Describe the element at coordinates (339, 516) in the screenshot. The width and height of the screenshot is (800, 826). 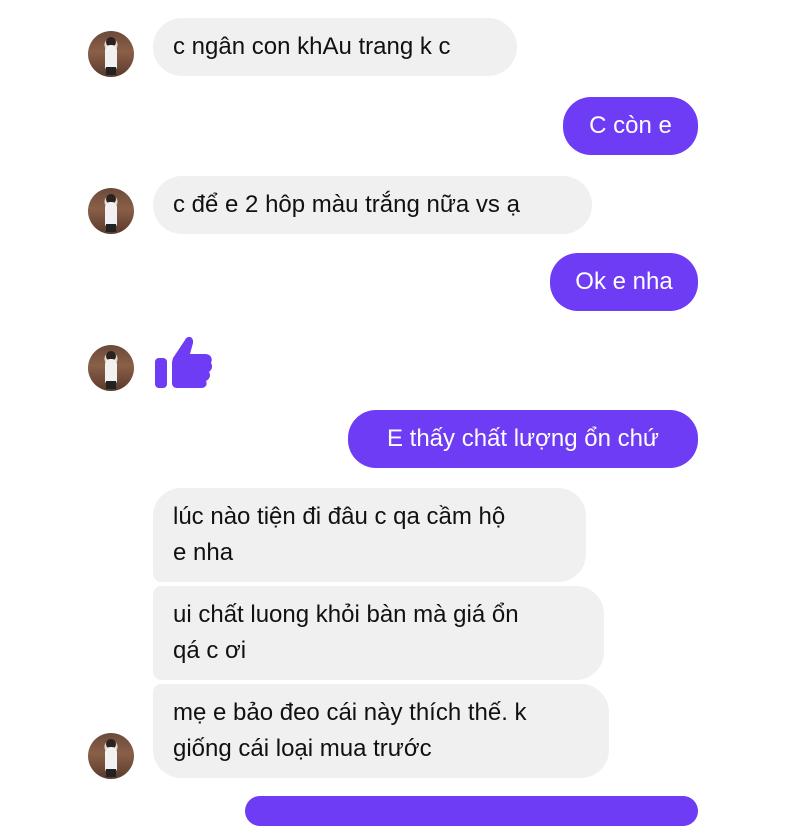
I see `message-text-line: lúc nào tiện đi đâu c qa cầm hộ` at that location.